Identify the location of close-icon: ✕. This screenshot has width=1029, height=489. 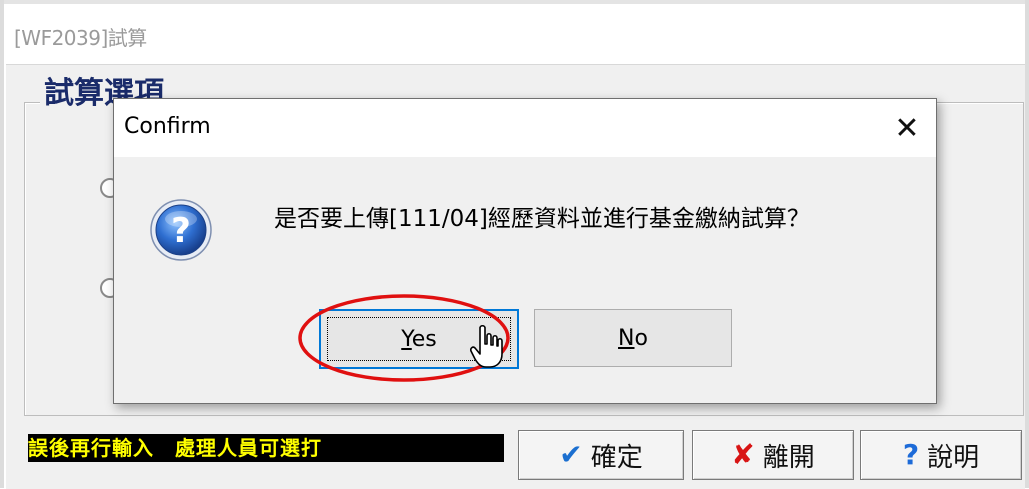
(907, 128).